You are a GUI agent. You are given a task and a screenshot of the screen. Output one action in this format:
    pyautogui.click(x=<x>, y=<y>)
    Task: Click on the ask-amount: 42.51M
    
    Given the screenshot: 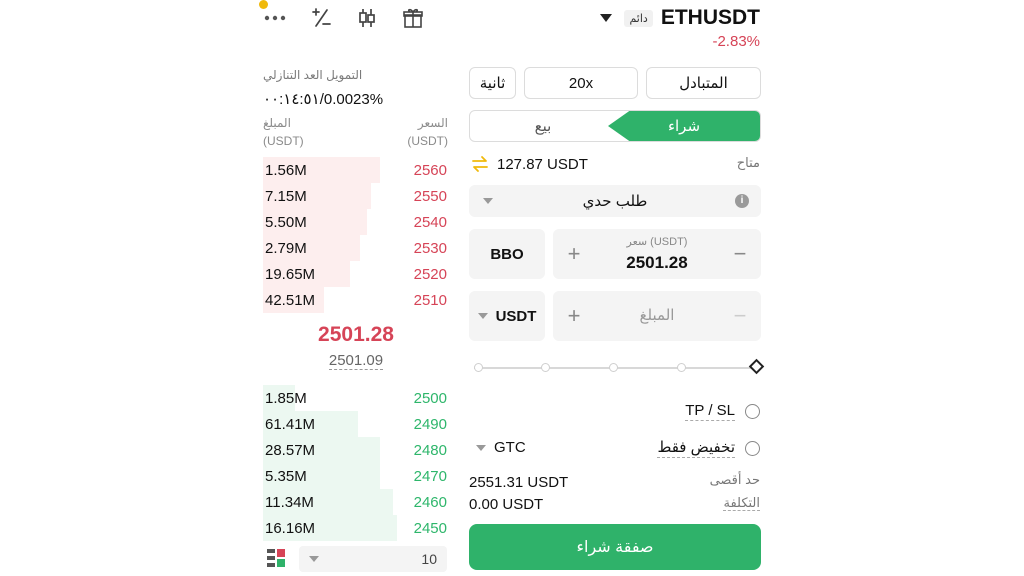 What is the action you would take?
    pyautogui.click(x=290, y=300)
    